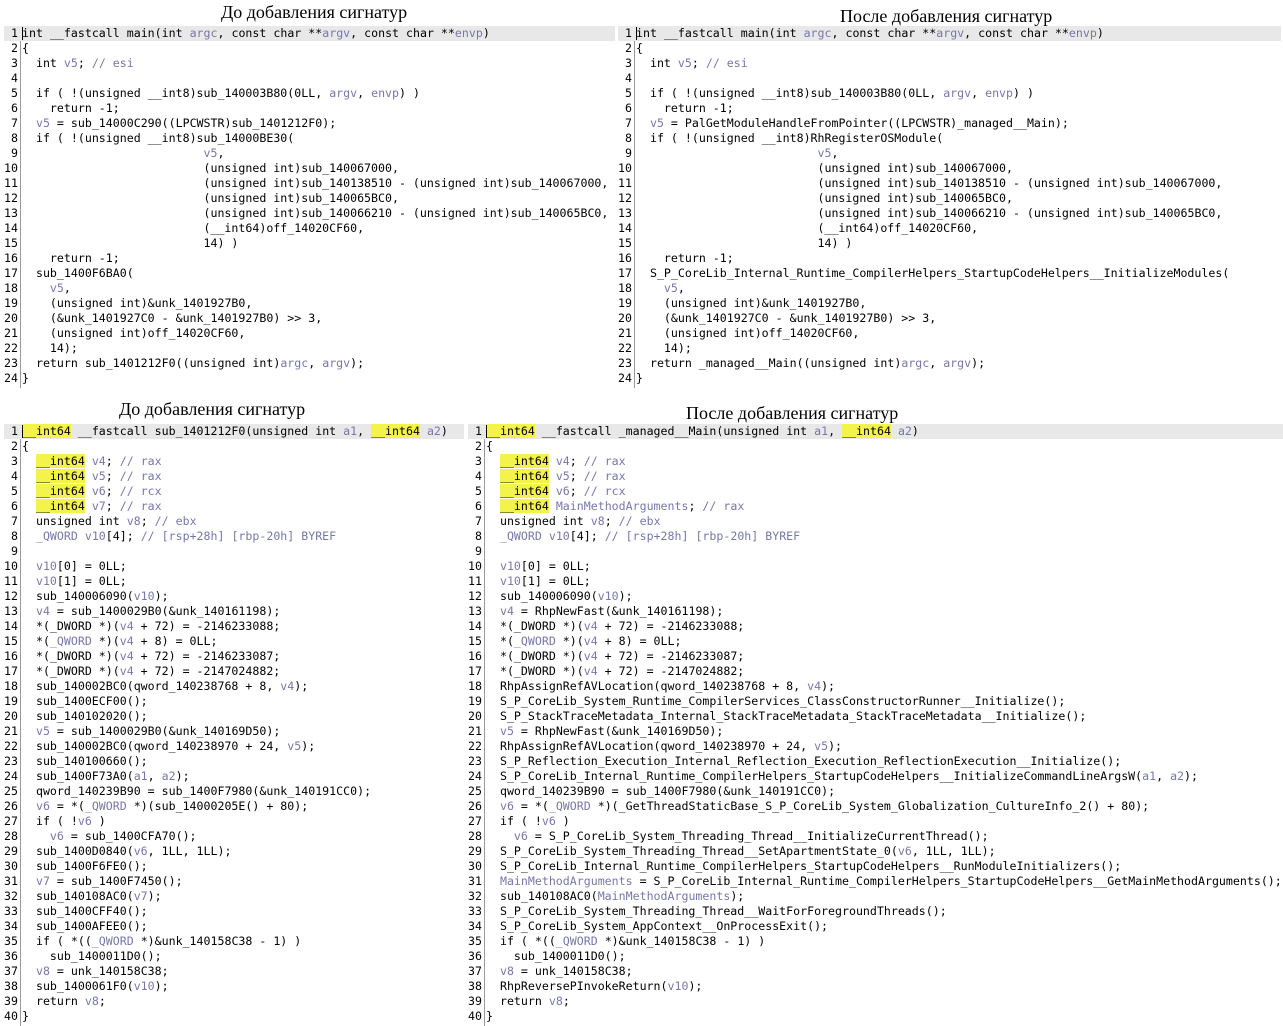 This screenshot has width=1283, height=1026. What do you see at coordinates (309, 273) in the screenshot?
I see `code-line: 17 sub_1400F6BA0(` at bounding box center [309, 273].